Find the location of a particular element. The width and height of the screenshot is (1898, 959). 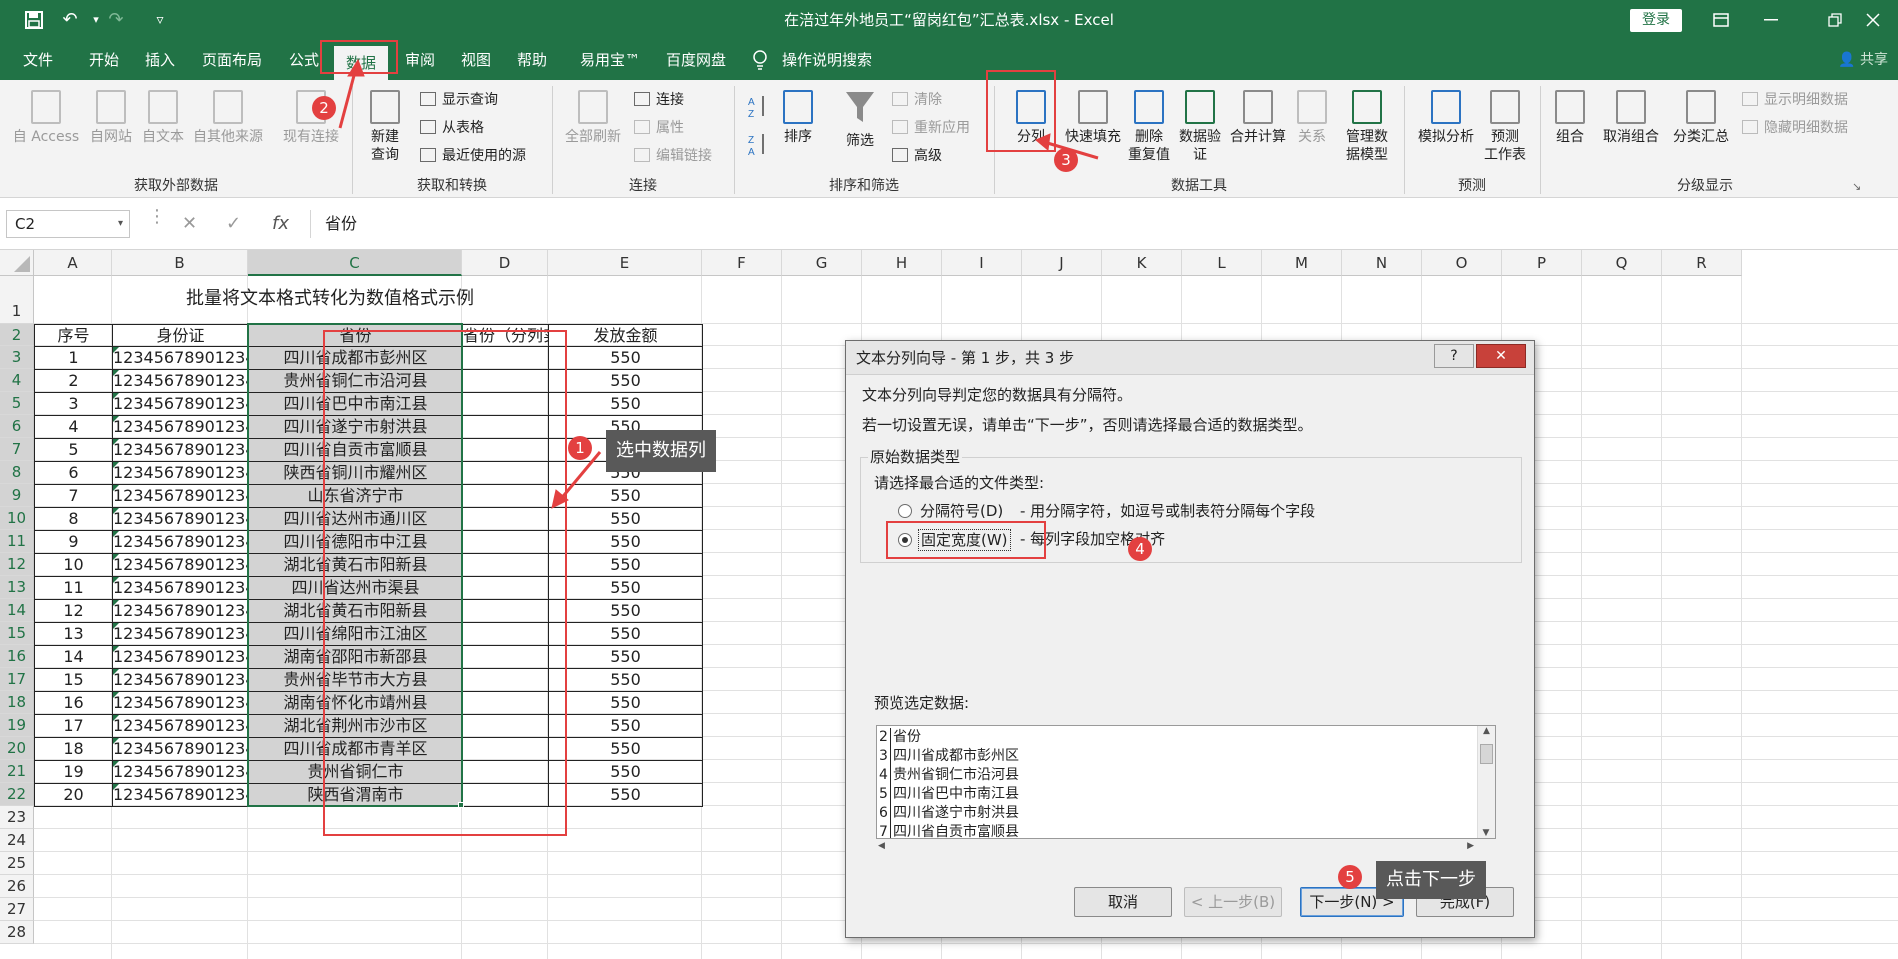

preview-line: 3 四川省成都市彭州区 is located at coordinates (948, 756).